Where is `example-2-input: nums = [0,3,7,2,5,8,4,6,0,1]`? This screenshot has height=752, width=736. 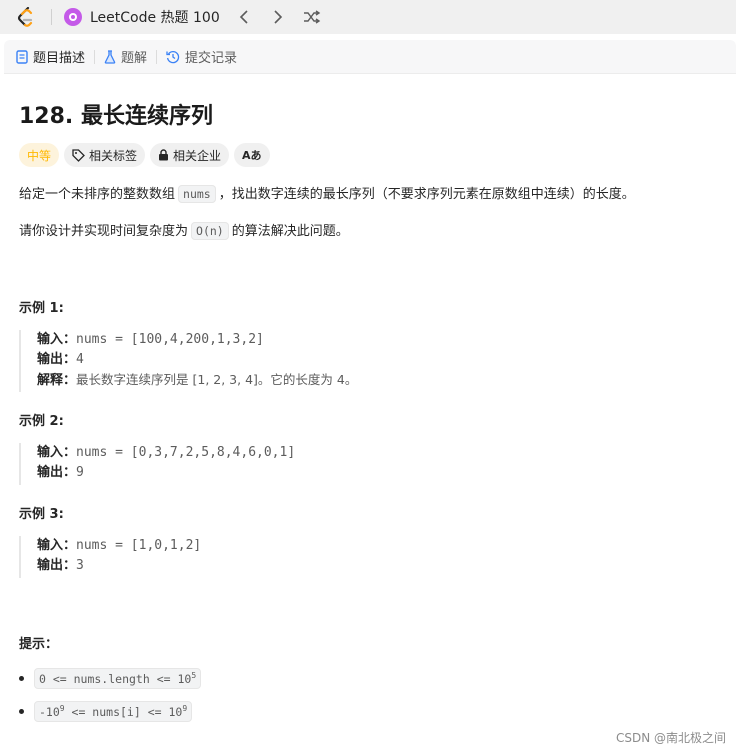 example-2-input: nums = [0,3,7,2,5,8,4,6,0,1] is located at coordinates (186, 452).